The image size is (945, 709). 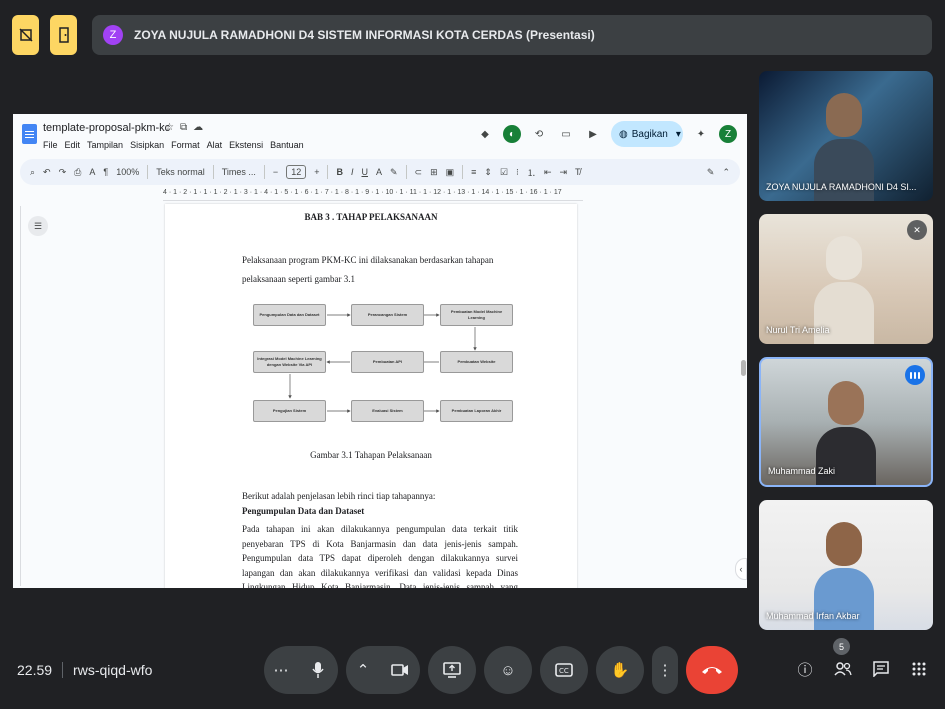 I want to click on chat-icon, so click(x=881, y=669).